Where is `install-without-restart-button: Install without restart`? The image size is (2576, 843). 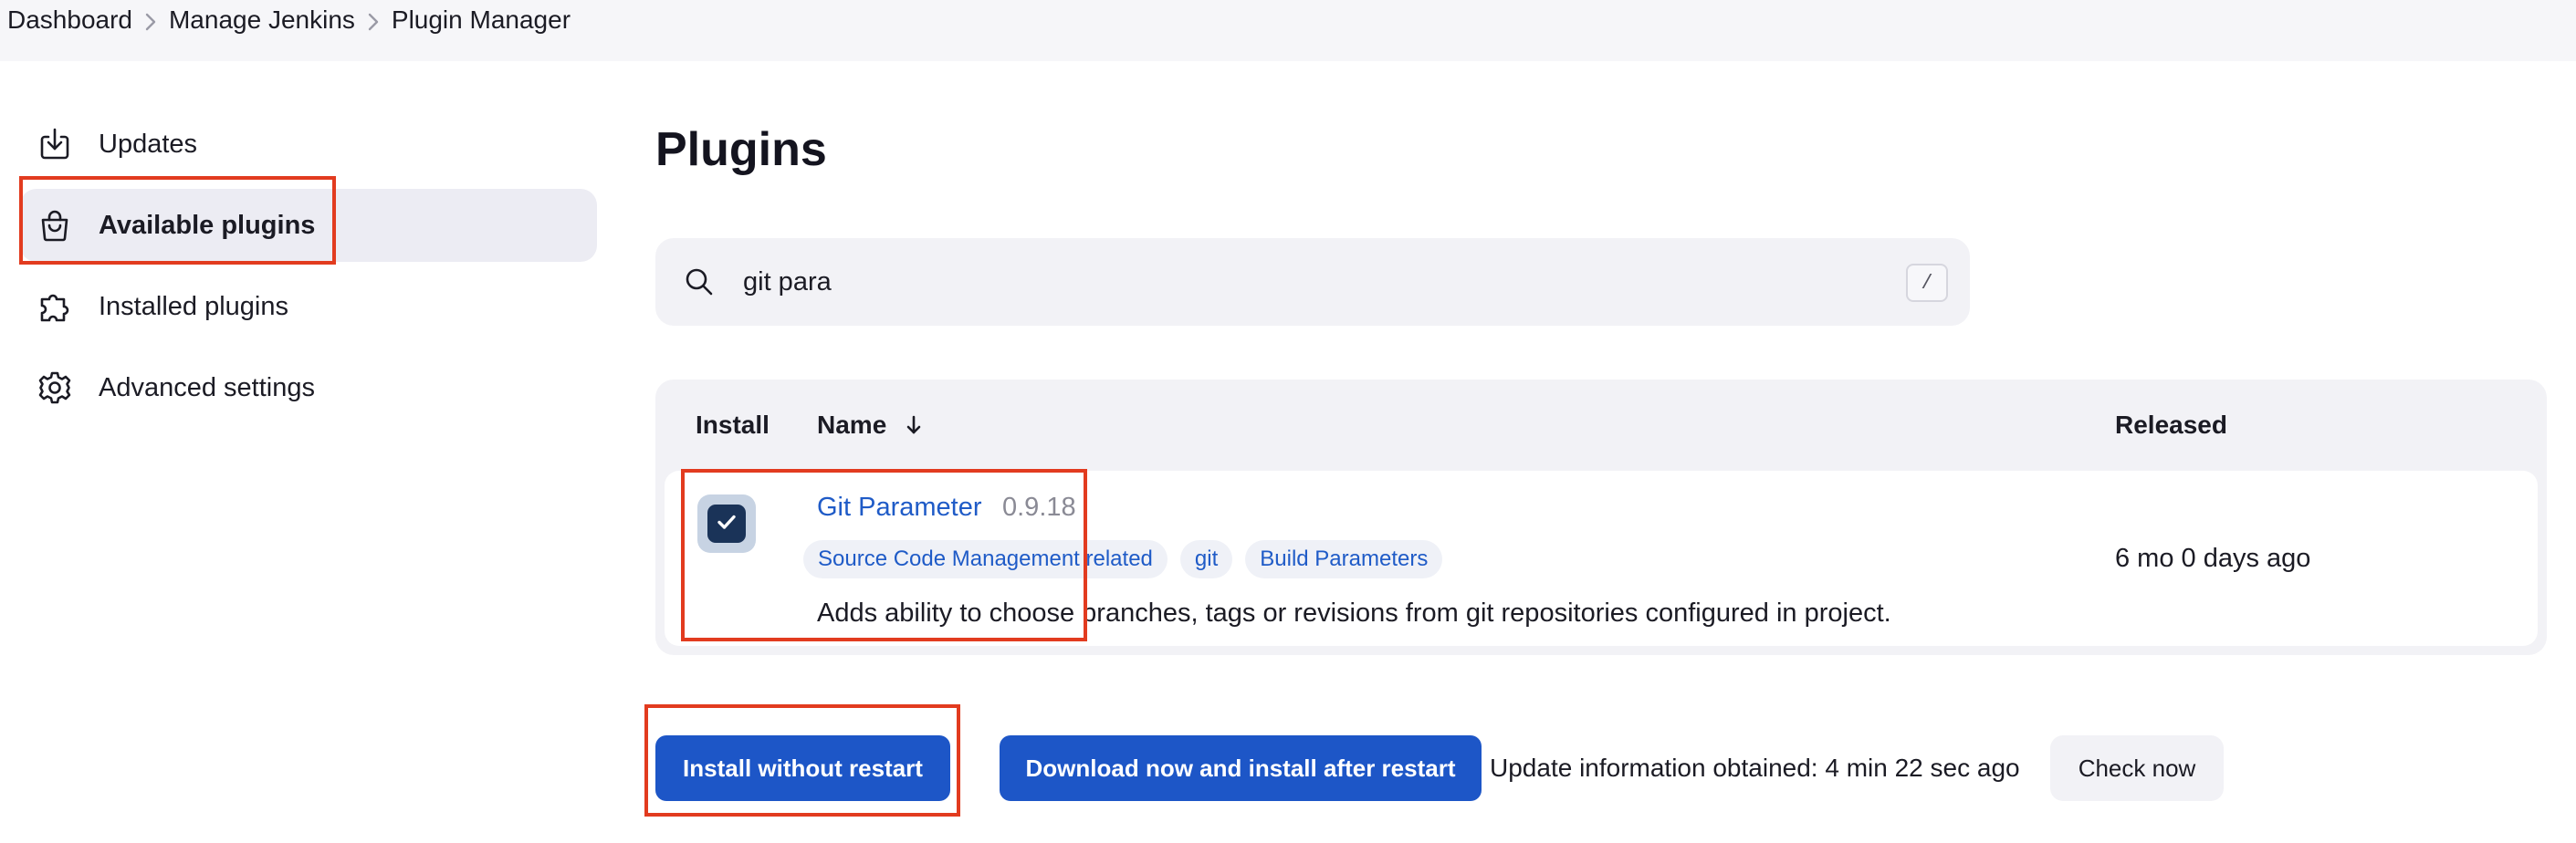 install-without-restart-button: Install without restart is located at coordinates (803, 768).